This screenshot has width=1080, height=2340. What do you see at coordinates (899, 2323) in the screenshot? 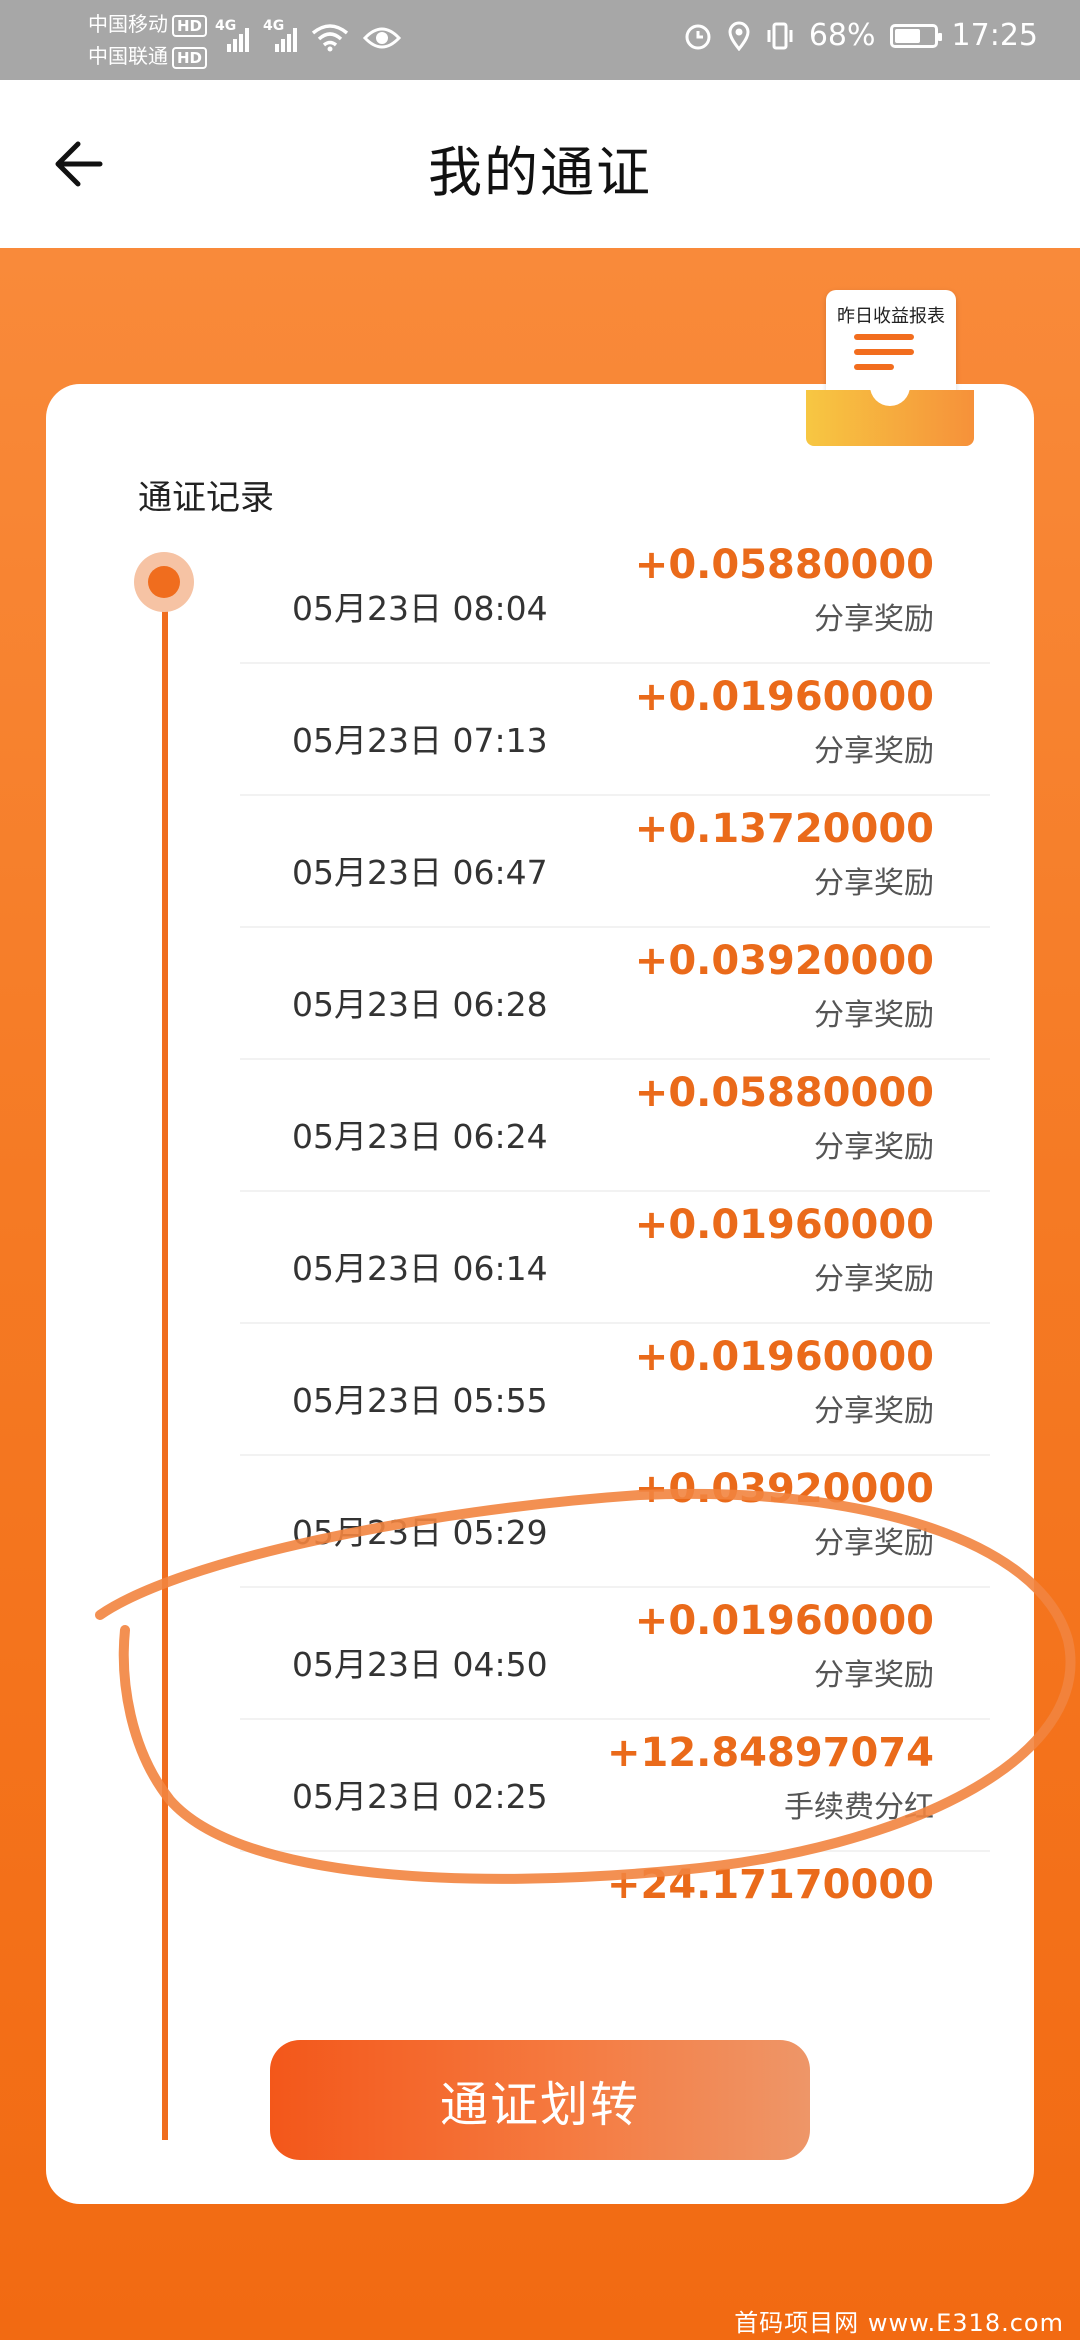
I see `watermark: 首码项目网 www.E318.com` at bounding box center [899, 2323].